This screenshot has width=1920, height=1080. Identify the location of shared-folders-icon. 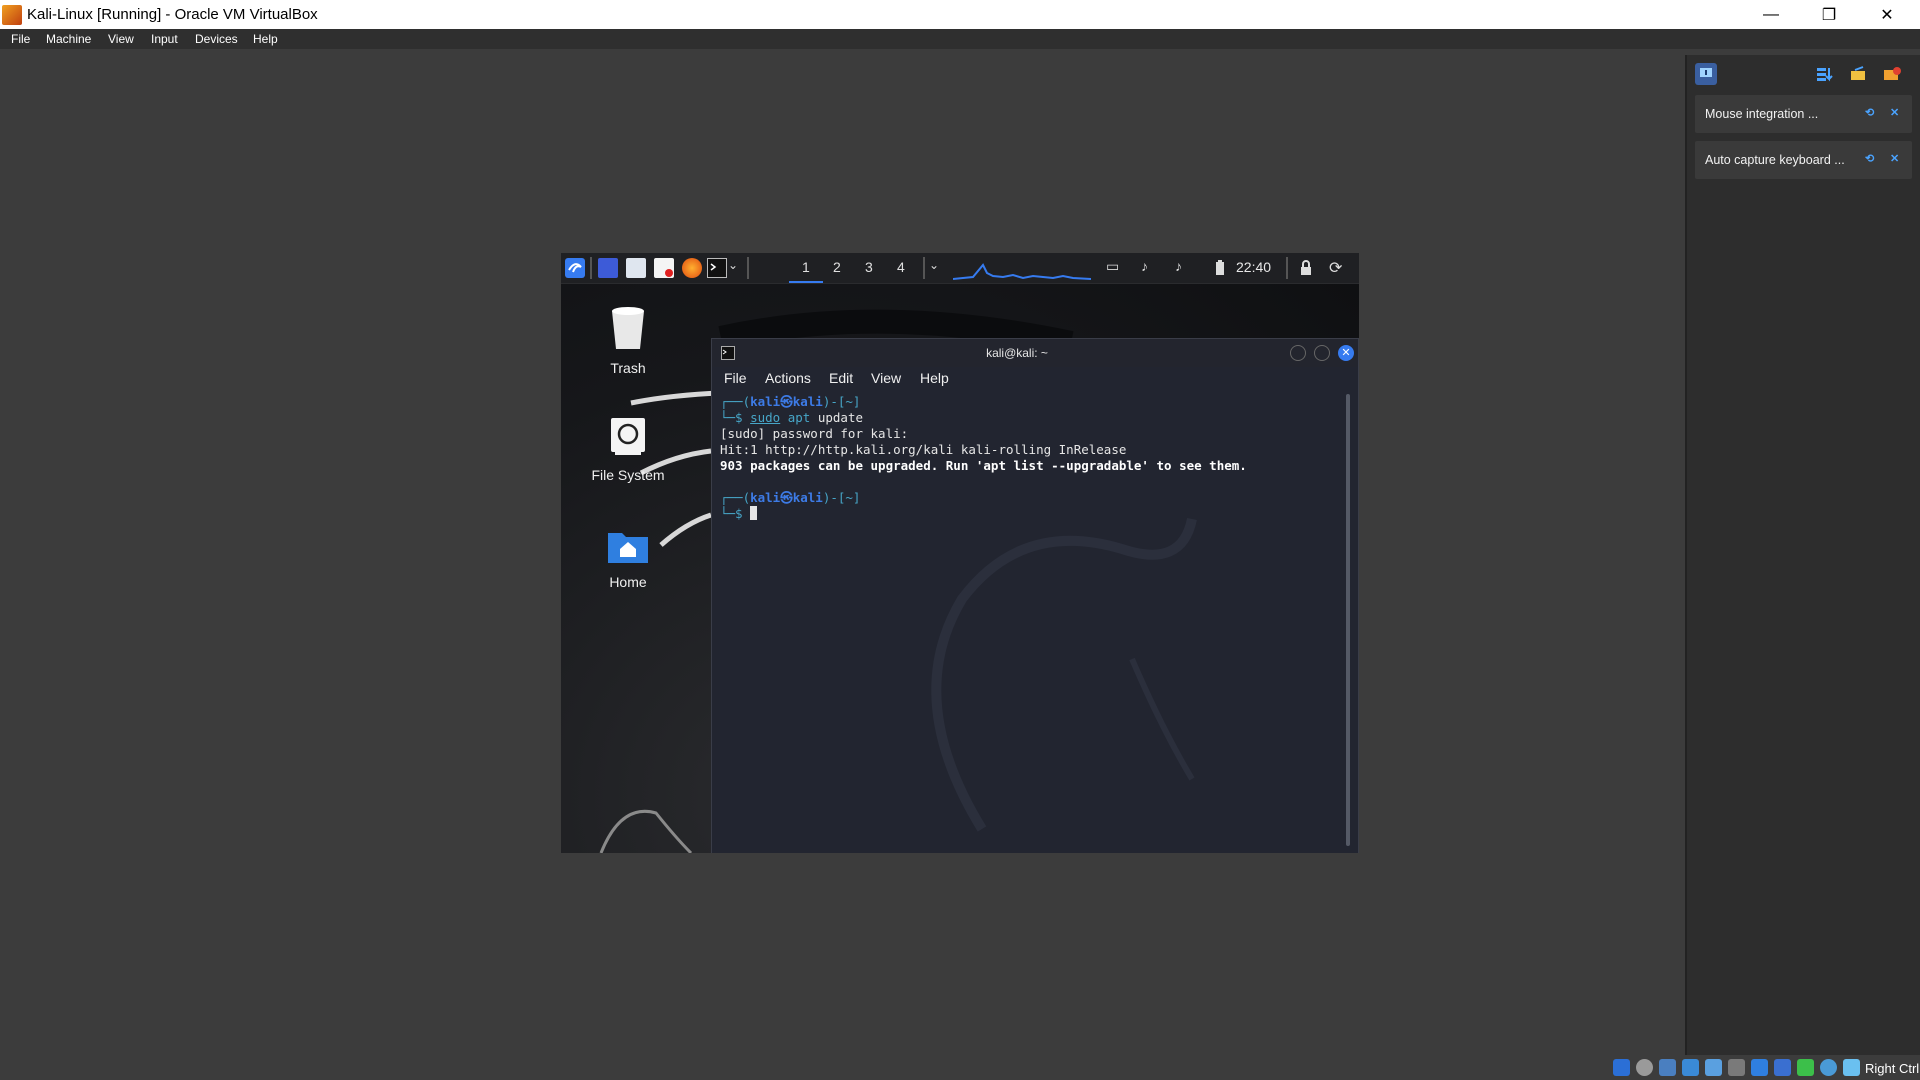
(1736, 1067).